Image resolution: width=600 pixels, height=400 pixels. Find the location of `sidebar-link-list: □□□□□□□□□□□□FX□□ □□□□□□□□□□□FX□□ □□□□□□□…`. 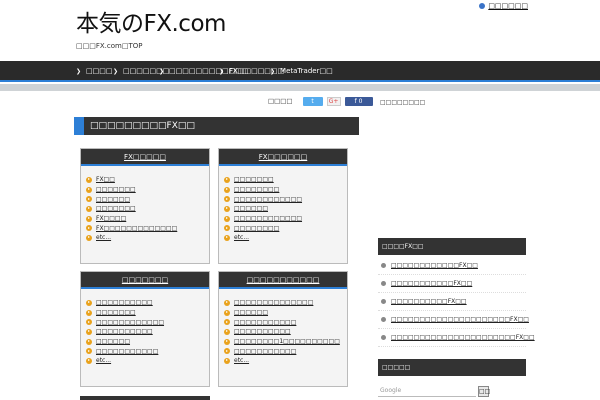

sidebar-link-list: □□□□□□□□□□□□FX□□ □□□□□□□□□□□FX□□ □□□□□□□… is located at coordinates (456, 301).